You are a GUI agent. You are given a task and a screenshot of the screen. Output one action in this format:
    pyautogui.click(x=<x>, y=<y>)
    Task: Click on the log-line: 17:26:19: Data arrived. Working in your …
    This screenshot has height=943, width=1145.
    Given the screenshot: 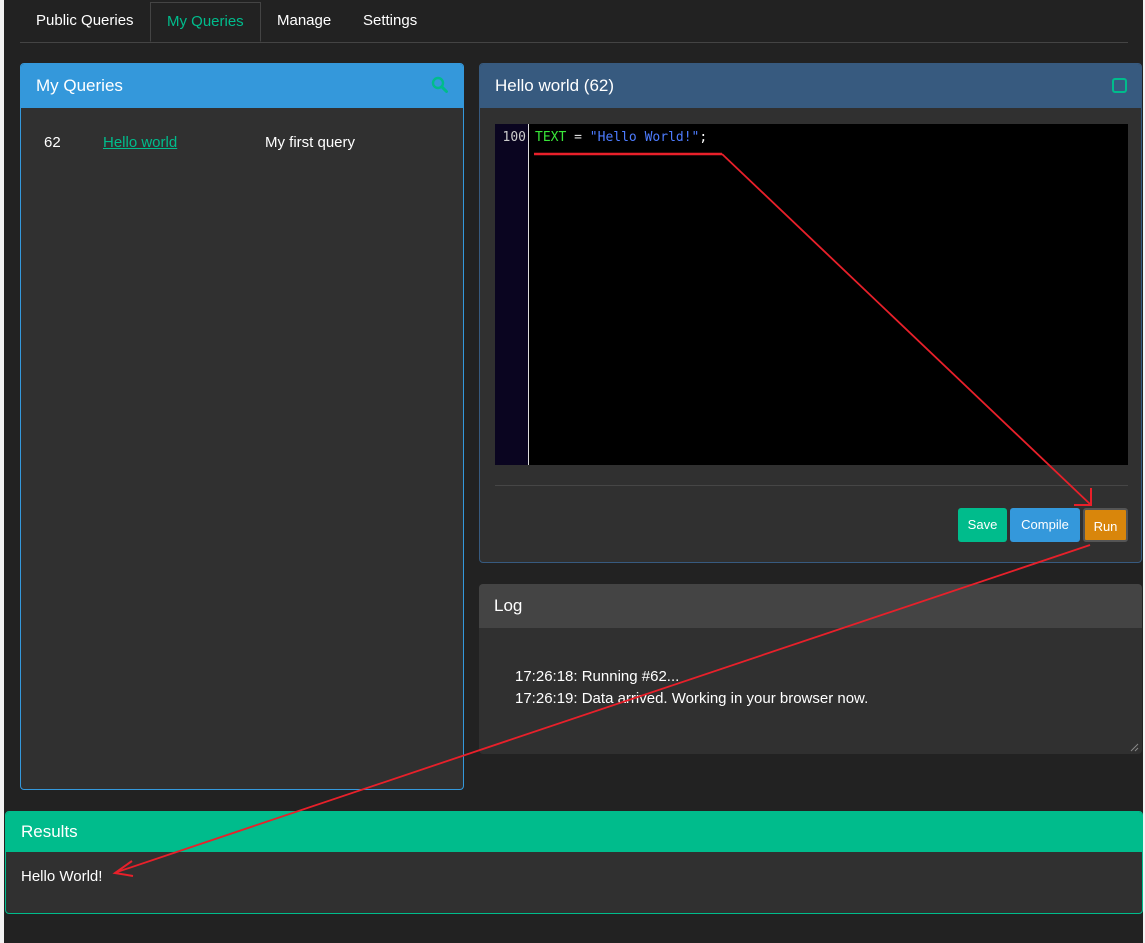 What is the action you would take?
    pyautogui.click(x=692, y=698)
    